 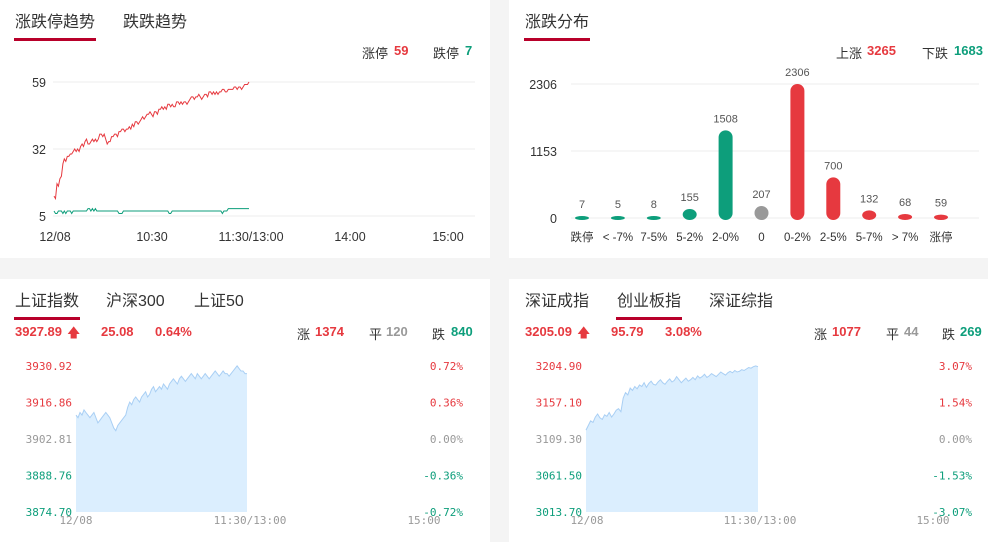 I want to click on y-tick-label-right: -1.53%, so click(x=952, y=476).